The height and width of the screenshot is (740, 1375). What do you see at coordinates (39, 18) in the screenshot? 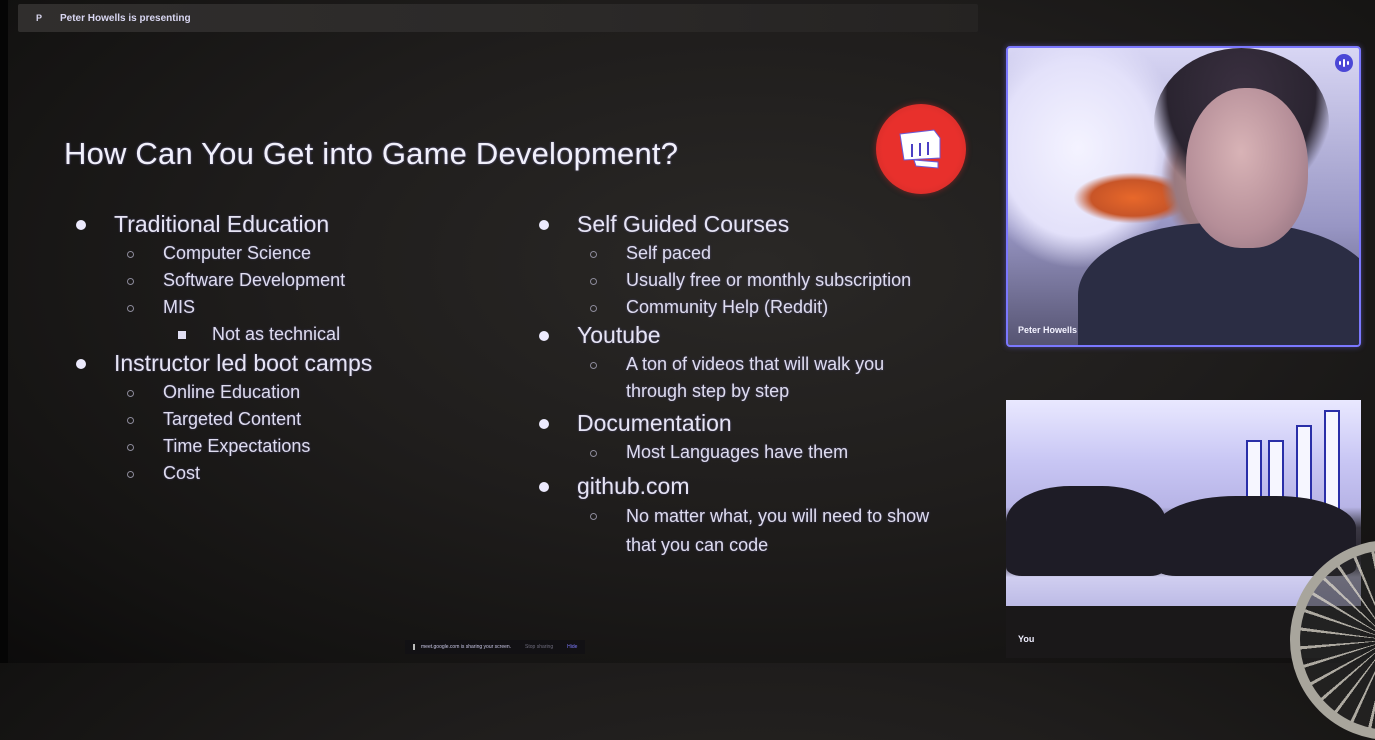
I see `presenter-avatar: P` at bounding box center [39, 18].